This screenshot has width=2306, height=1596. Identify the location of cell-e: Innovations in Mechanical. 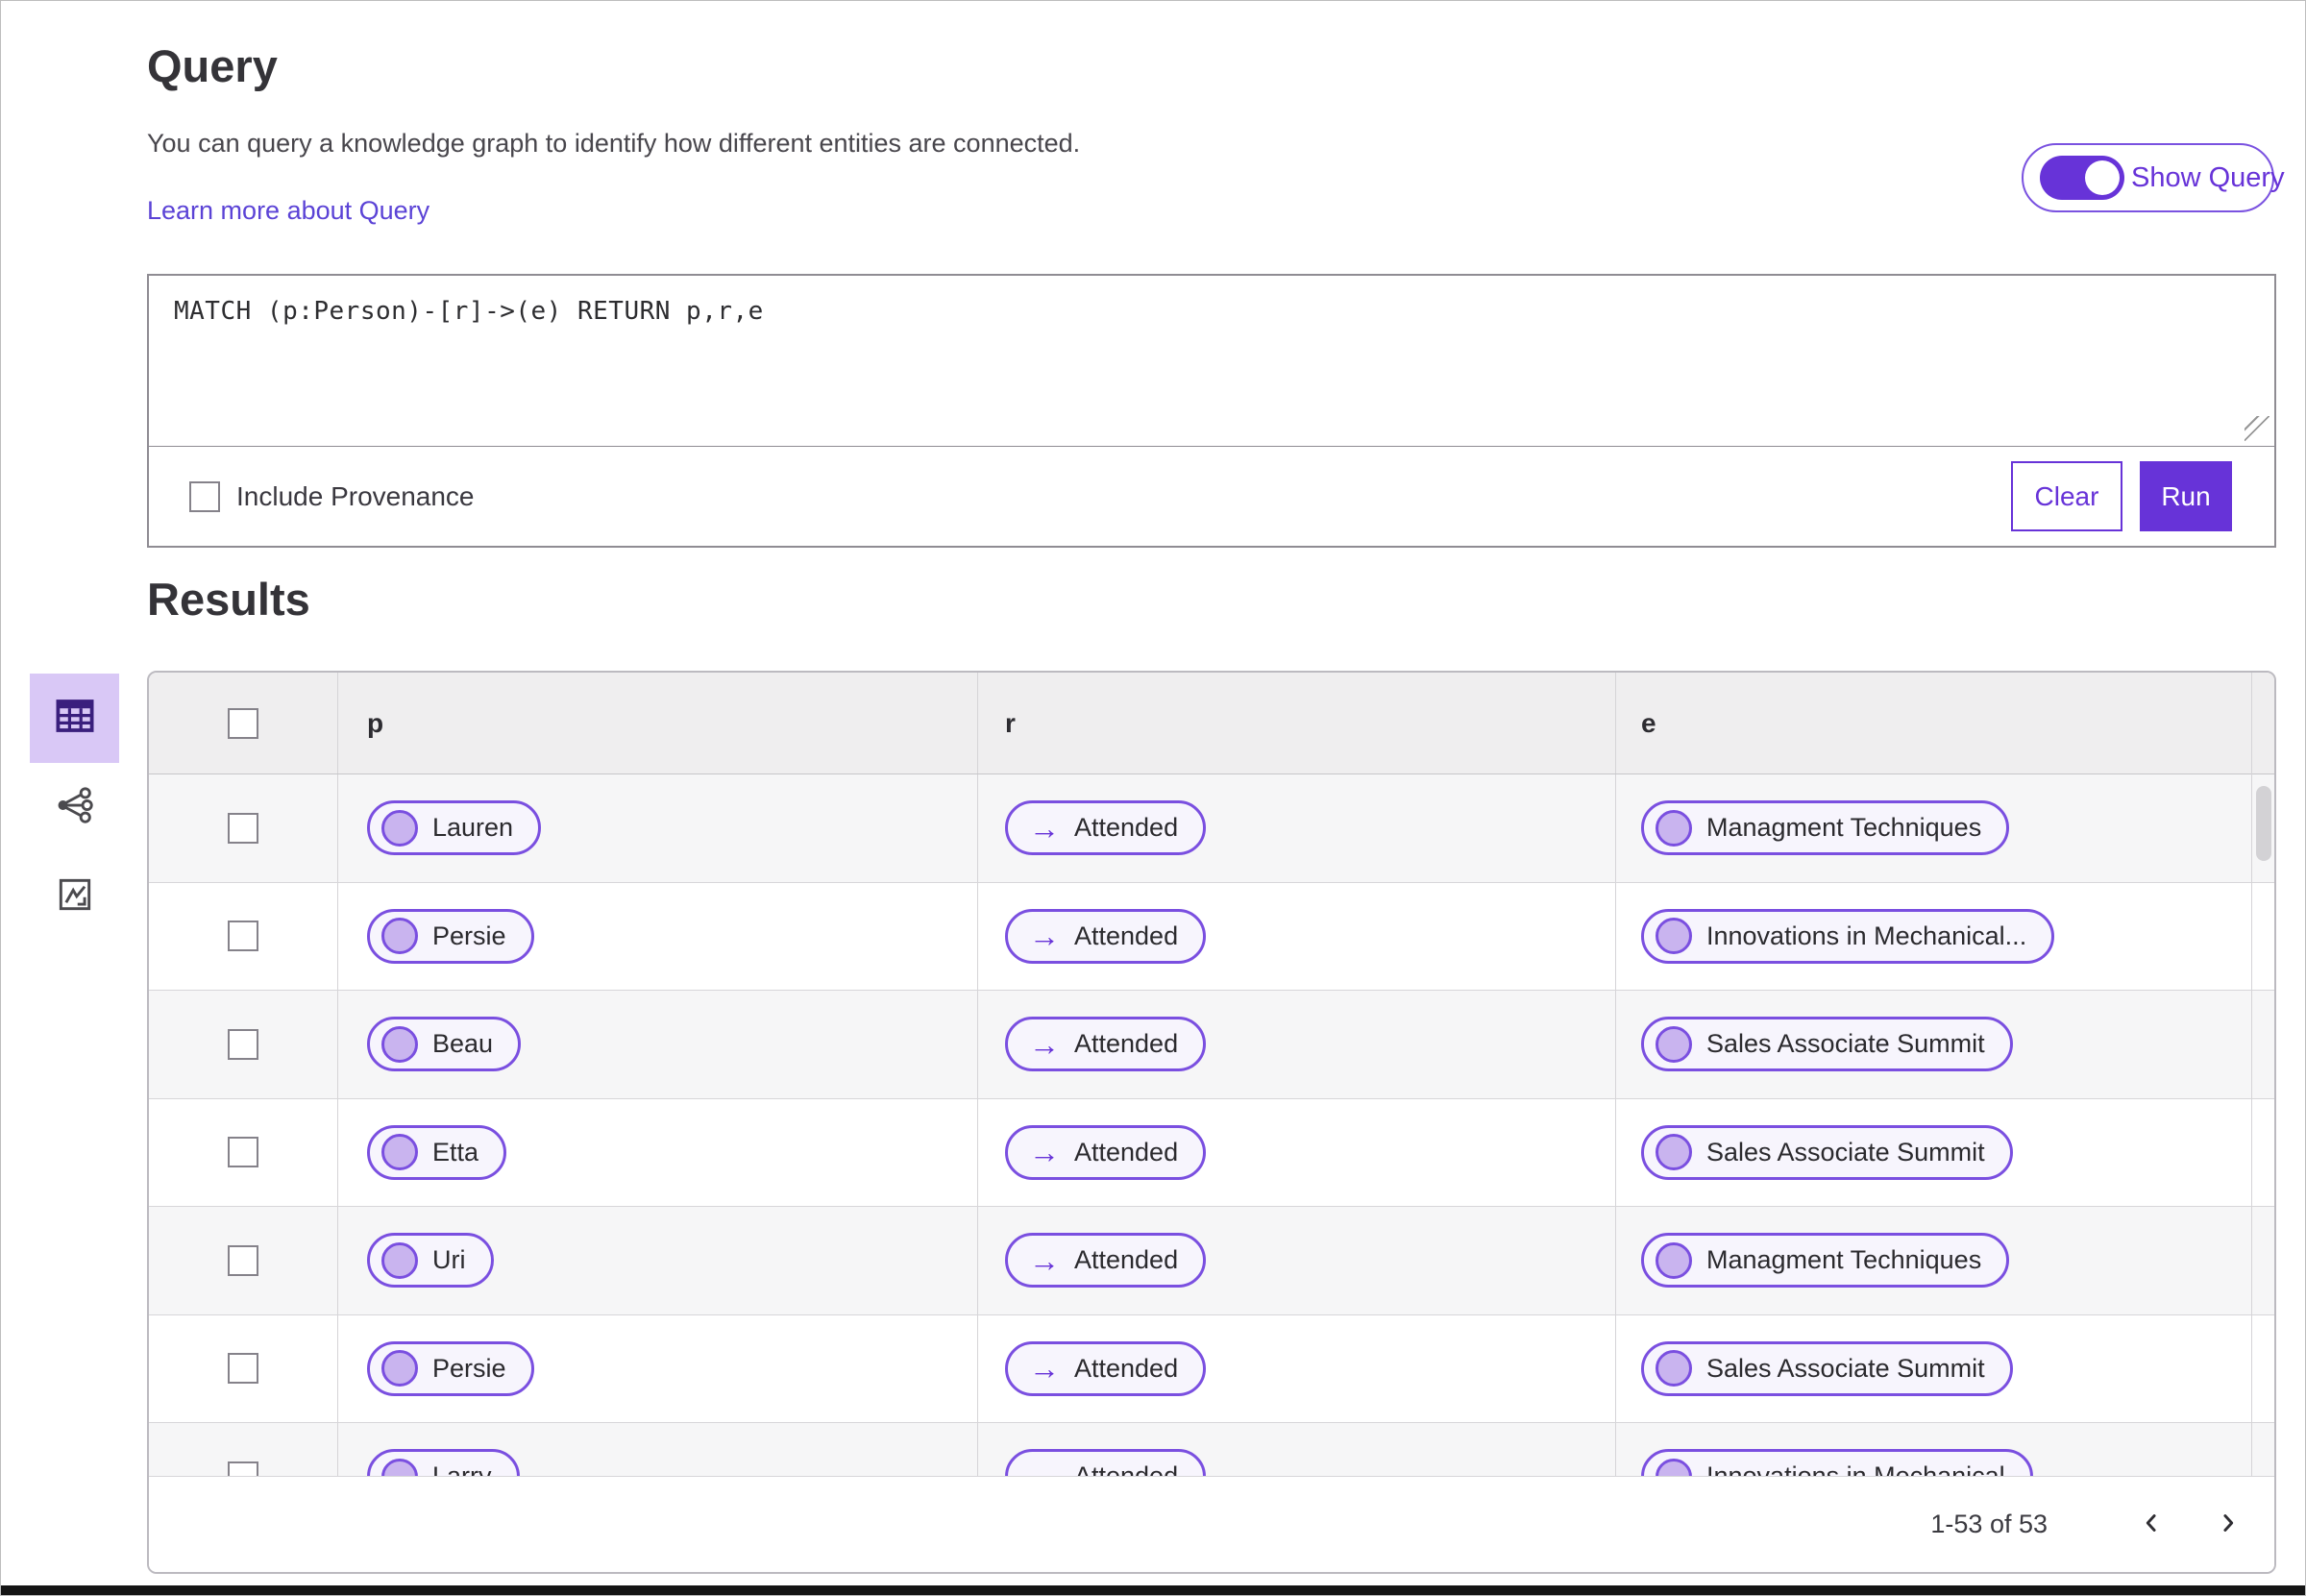
(1944, 1450).